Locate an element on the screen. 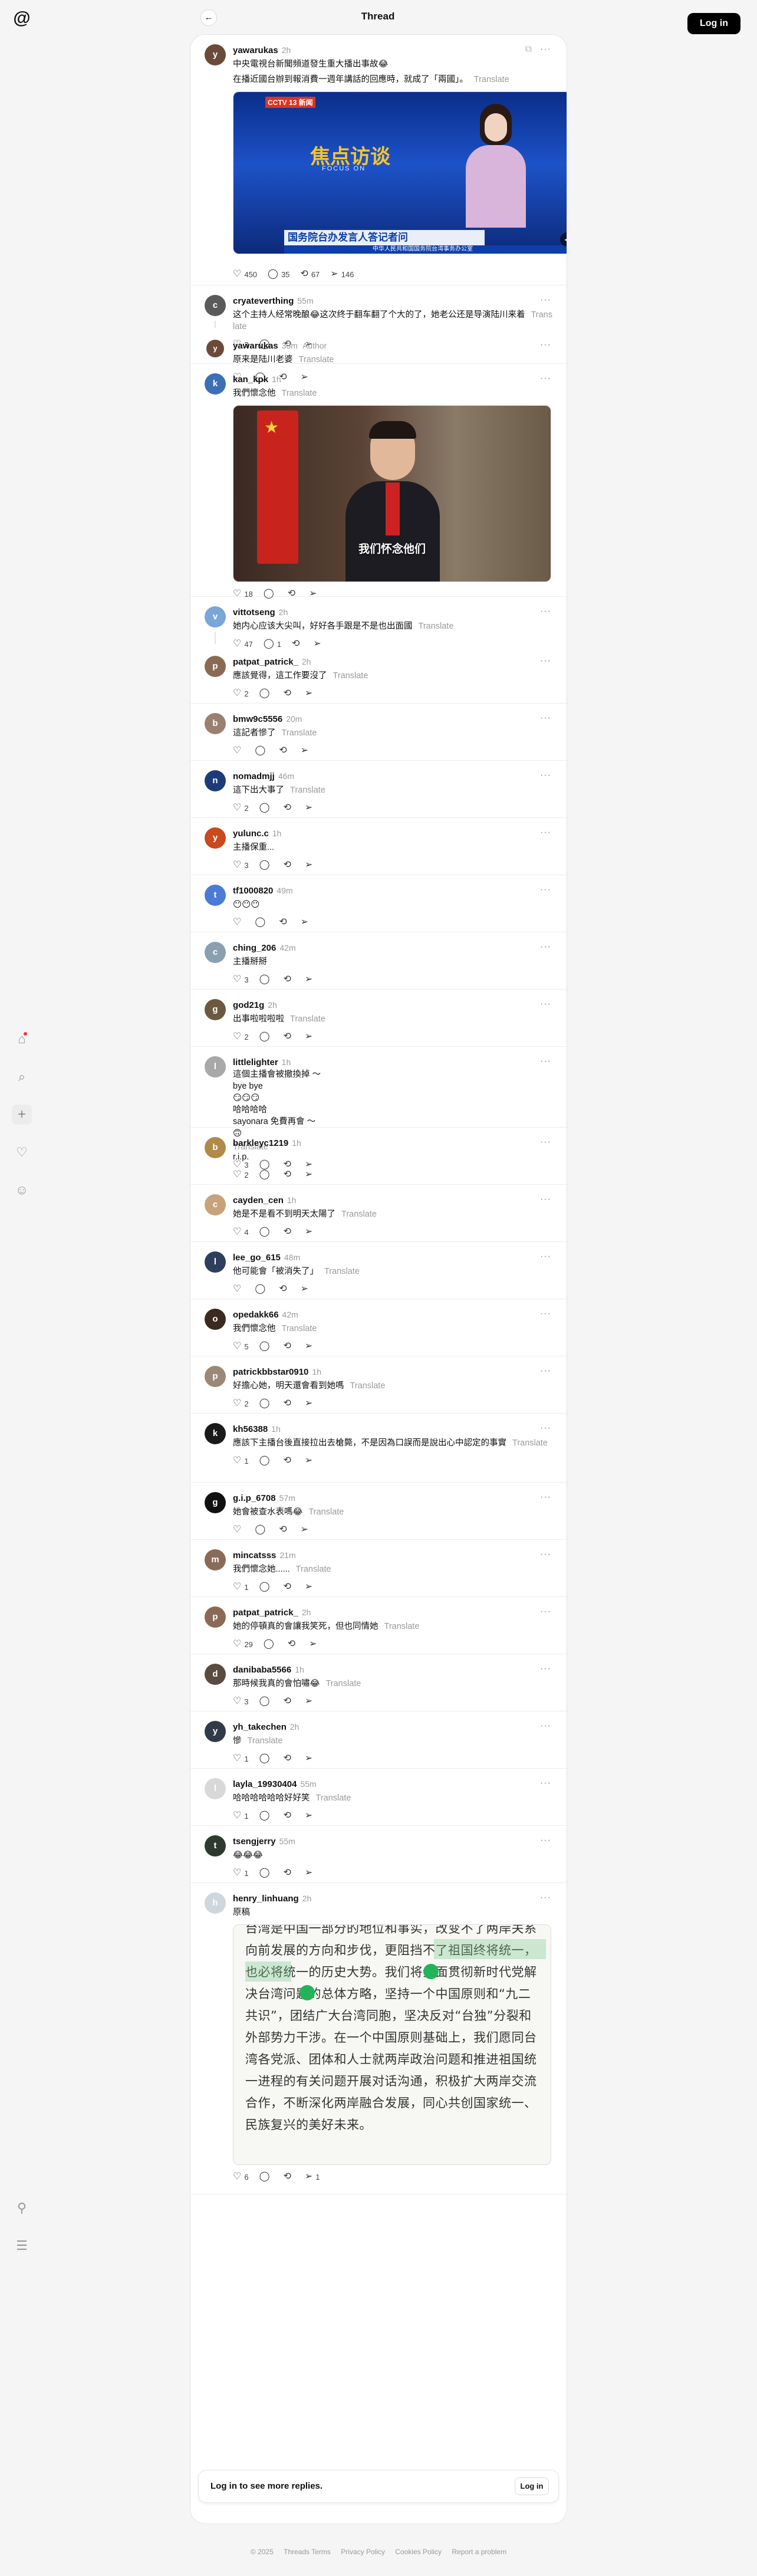  username: mincatsss is located at coordinates (255, 1555).